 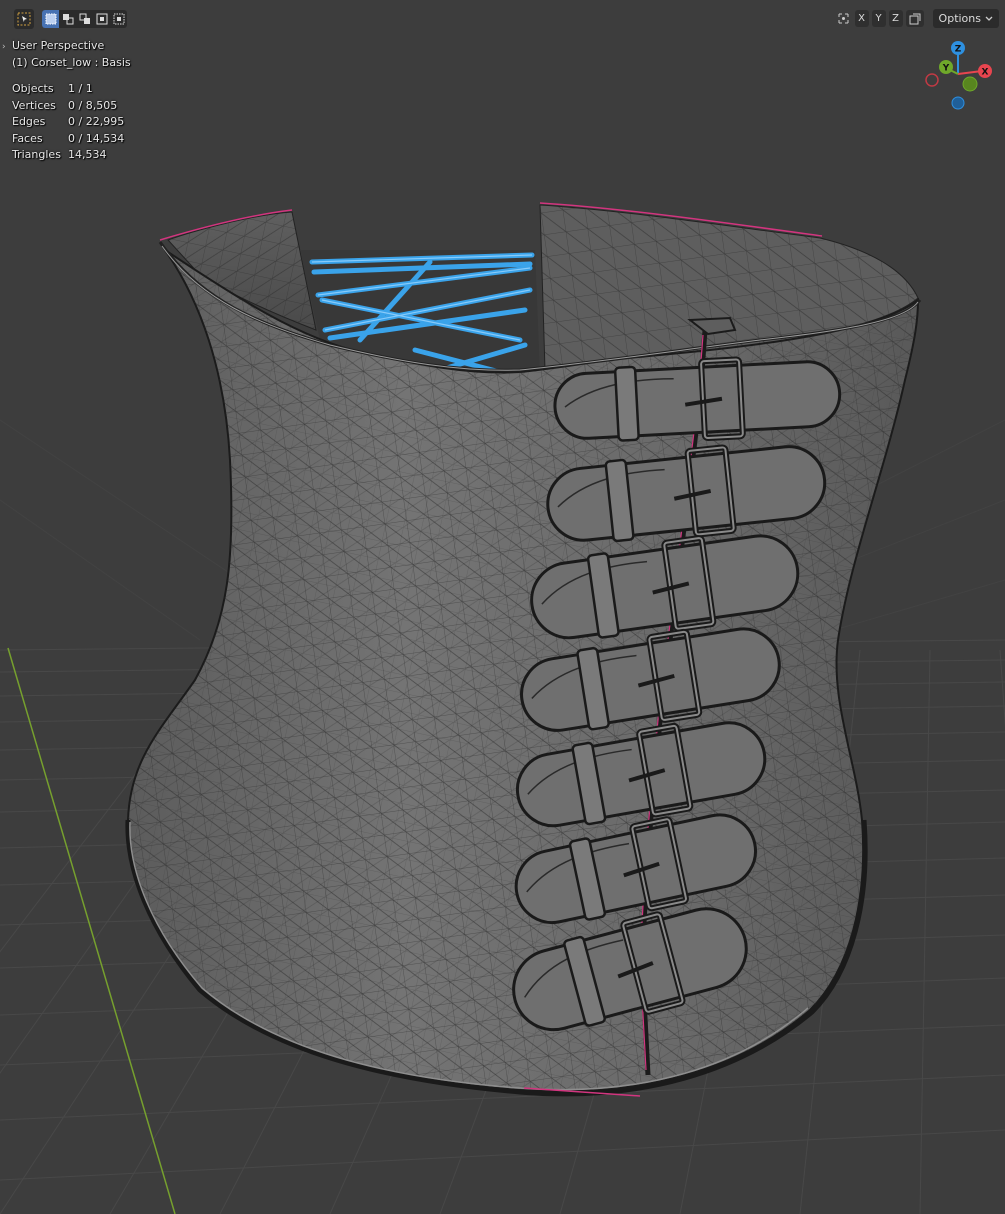 I want to click on stat-row: Triangles 14,534, so click(x=71, y=155).